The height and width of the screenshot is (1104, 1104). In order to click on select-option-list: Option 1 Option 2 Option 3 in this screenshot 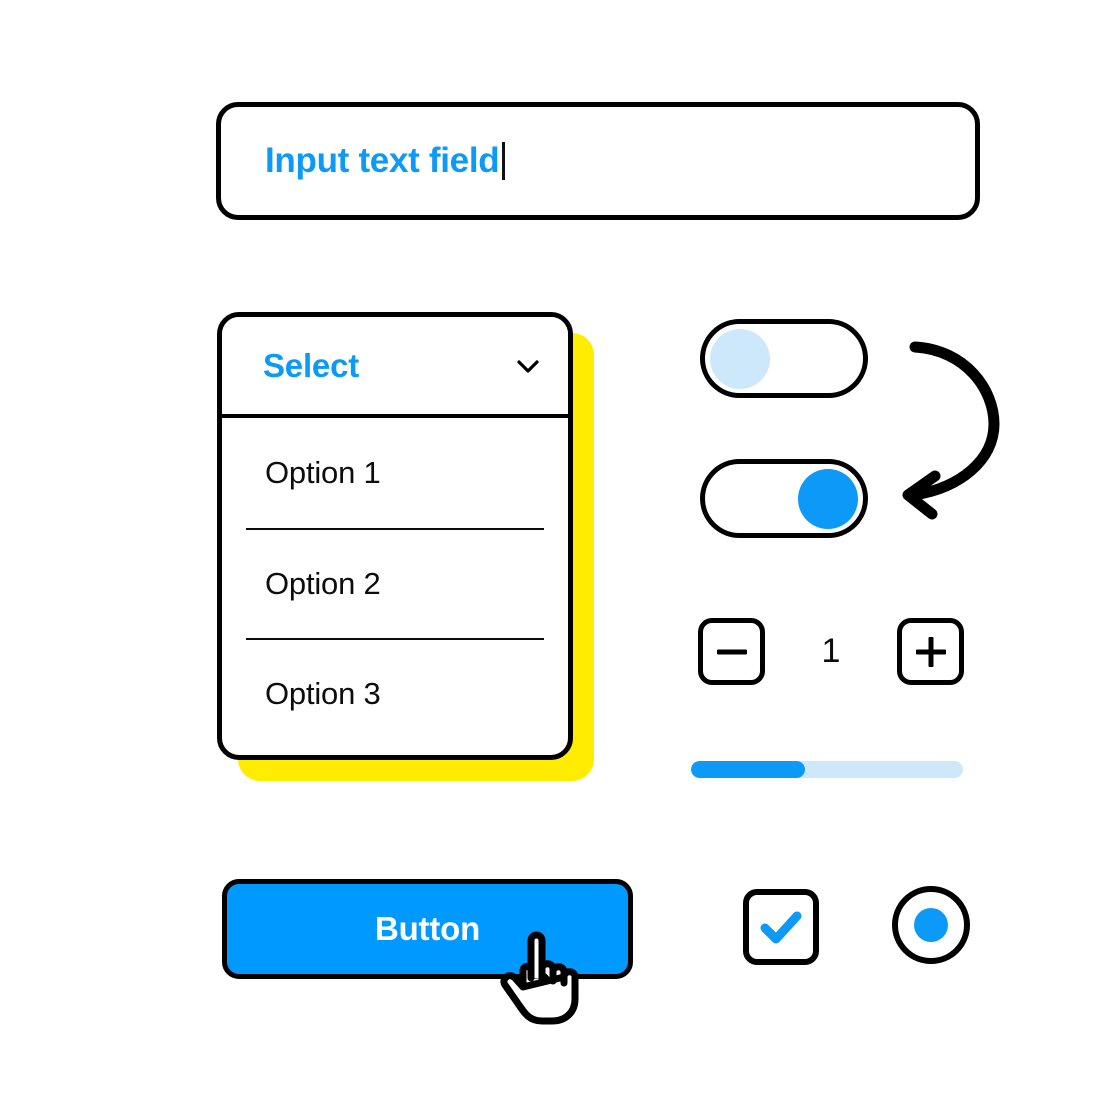, I will do `click(395, 583)`.